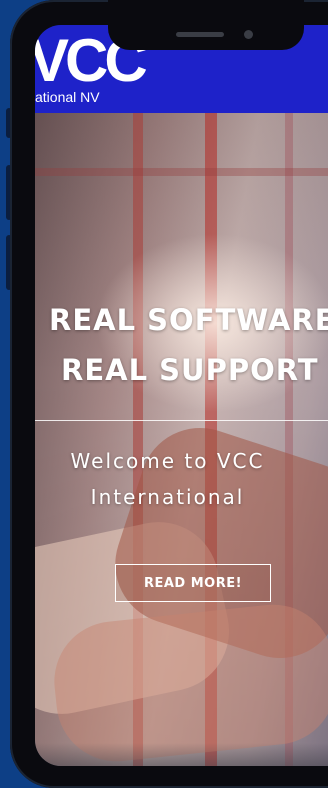 This screenshot has width=328, height=788. What do you see at coordinates (67, 97) in the screenshot?
I see `logo-text: ational NV` at bounding box center [67, 97].